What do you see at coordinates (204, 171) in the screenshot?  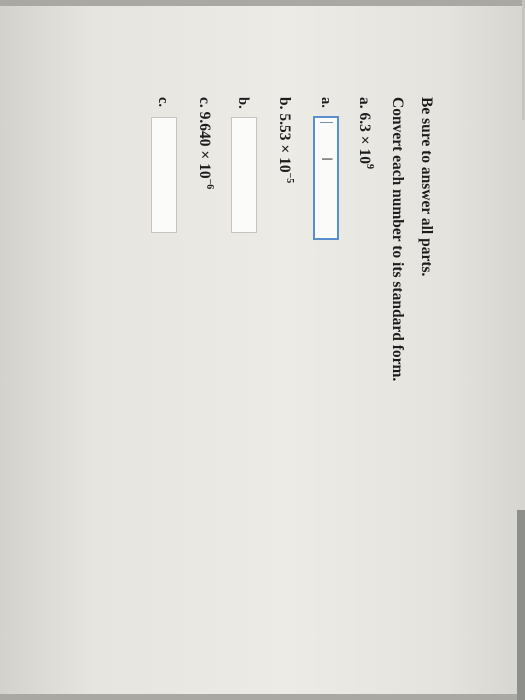 I see `question-c-base: 10` at bounding box center [204, 171].